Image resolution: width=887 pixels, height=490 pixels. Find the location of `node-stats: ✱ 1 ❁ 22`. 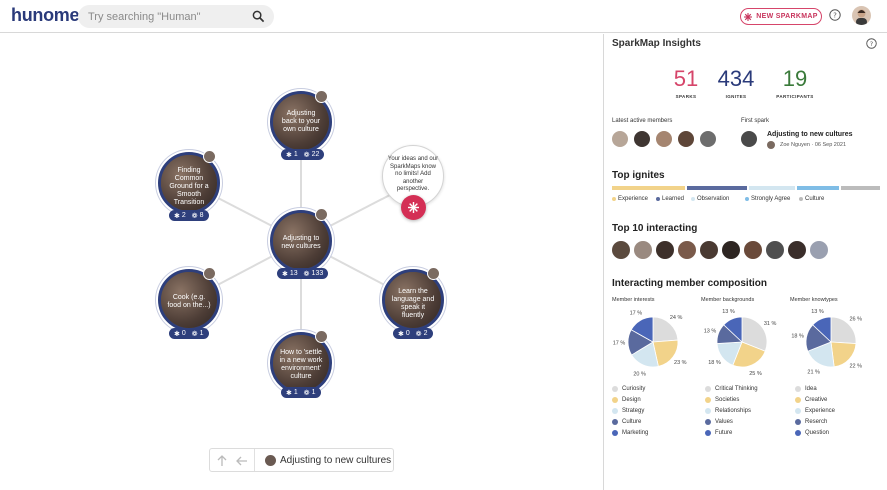

node-stats: ✱ 1 ❁ 22 is located at coordinates (303, 154).